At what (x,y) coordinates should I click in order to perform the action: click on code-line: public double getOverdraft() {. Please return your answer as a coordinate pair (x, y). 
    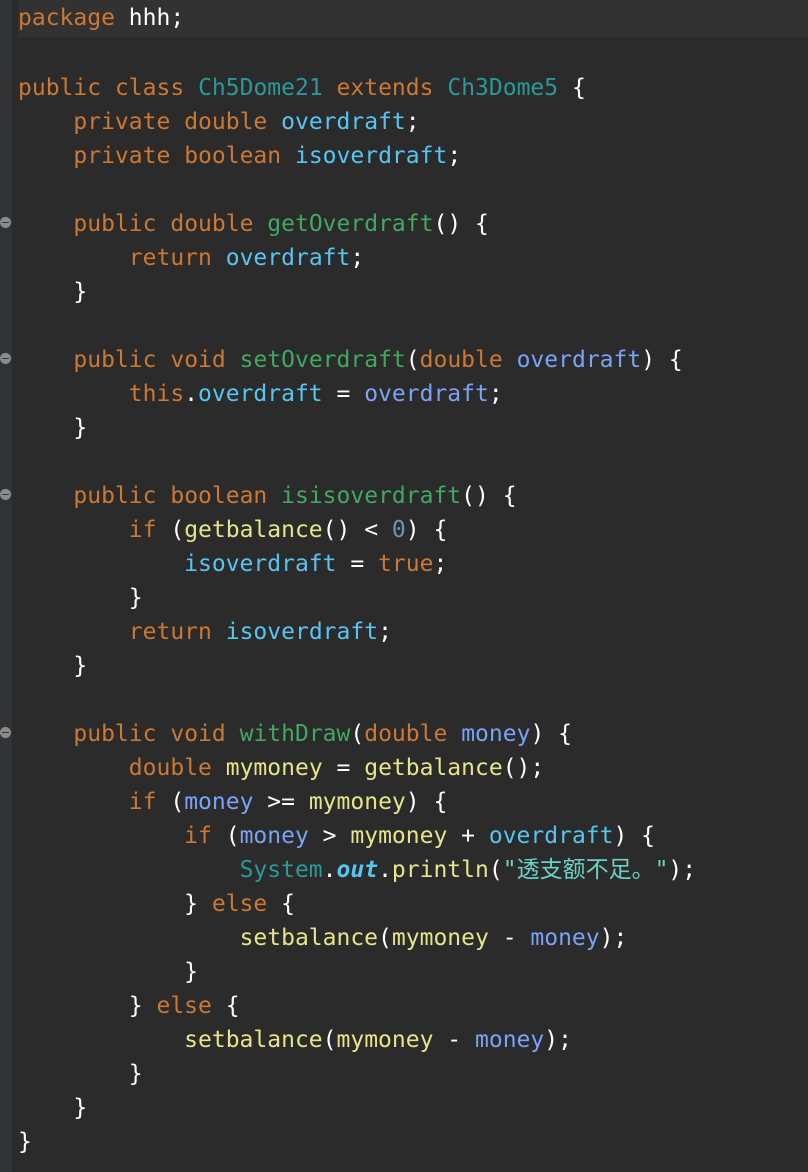
    Looking at the image, I should click on (404, 224).